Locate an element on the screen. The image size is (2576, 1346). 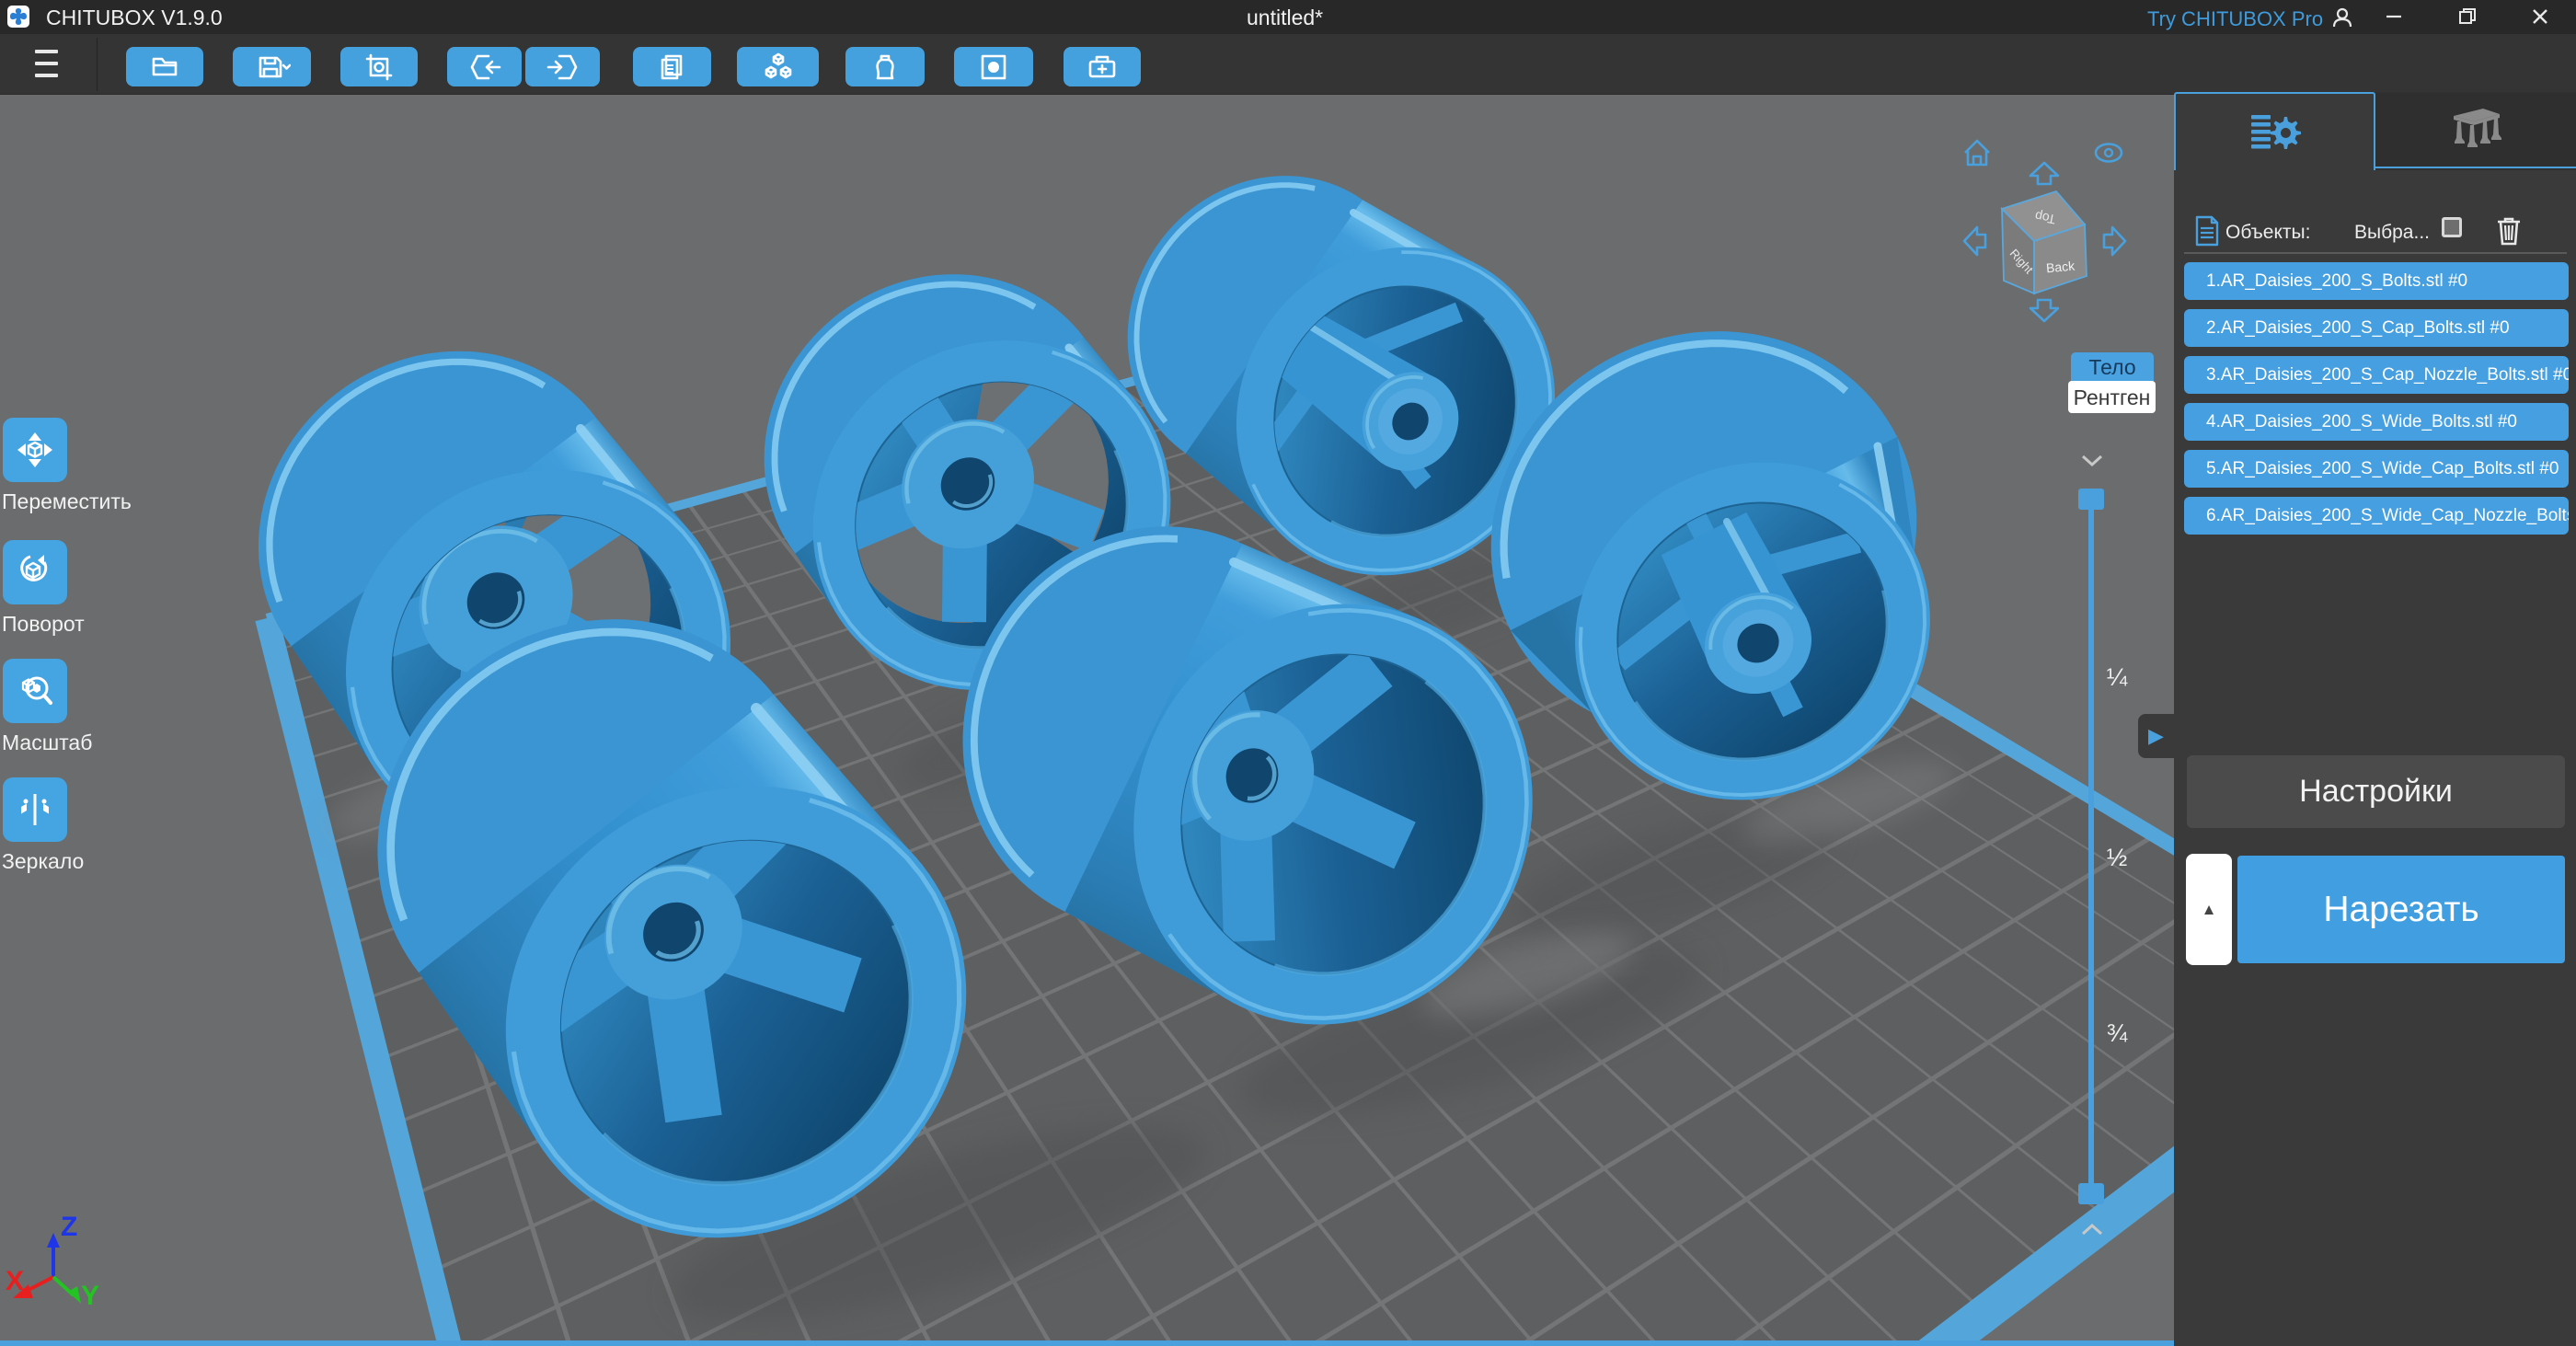
svg-text: Y is located at coordinates (90, 1296).